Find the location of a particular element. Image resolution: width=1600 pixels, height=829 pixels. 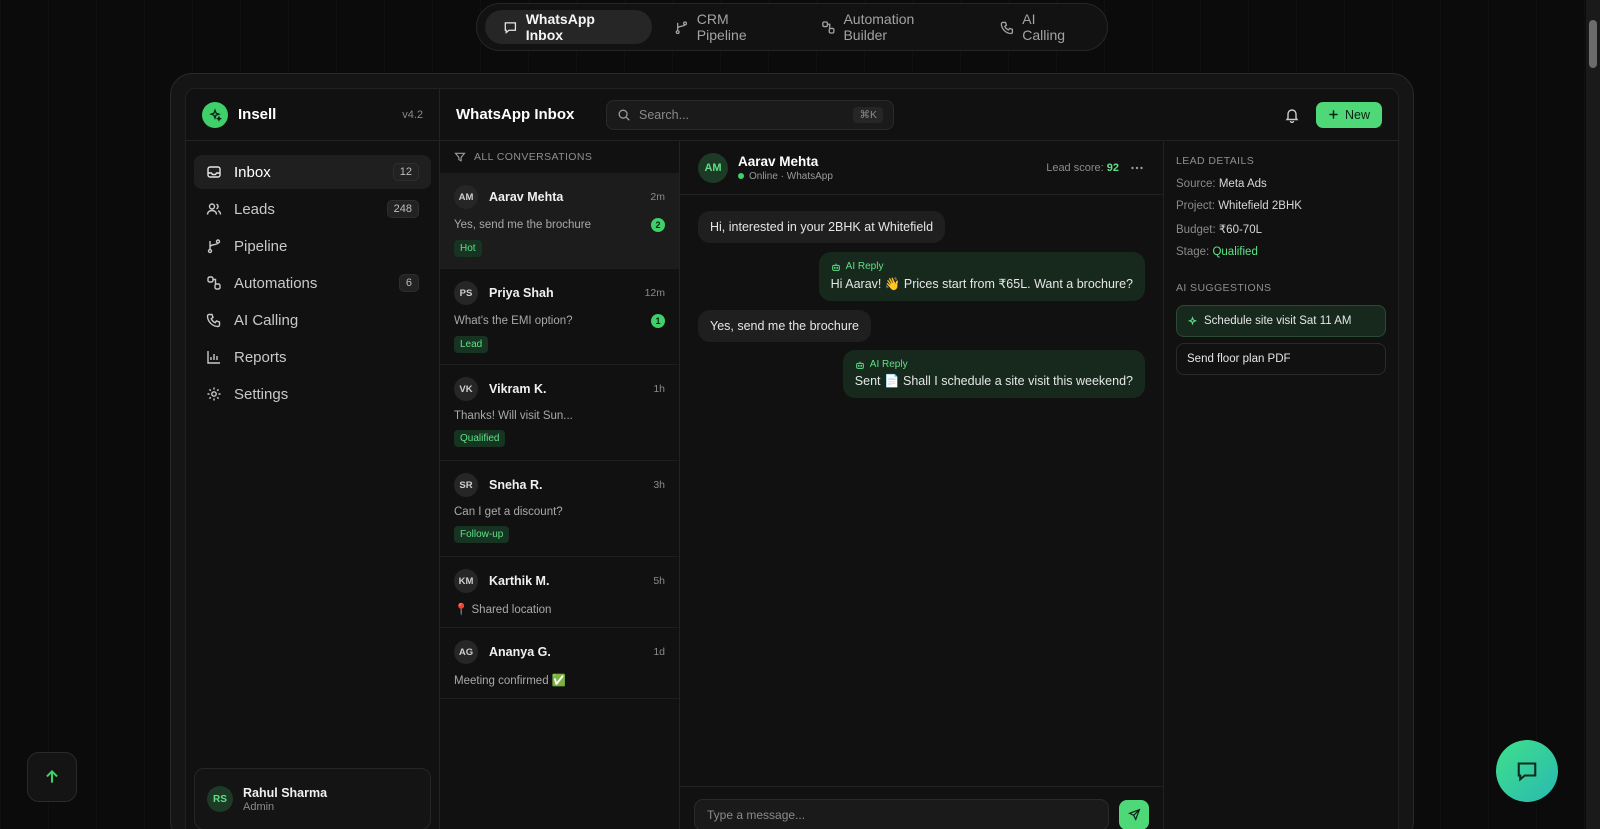

suggestion-label: Schedule site visit Sat 11 AM is located at coordinates (1278, 321).